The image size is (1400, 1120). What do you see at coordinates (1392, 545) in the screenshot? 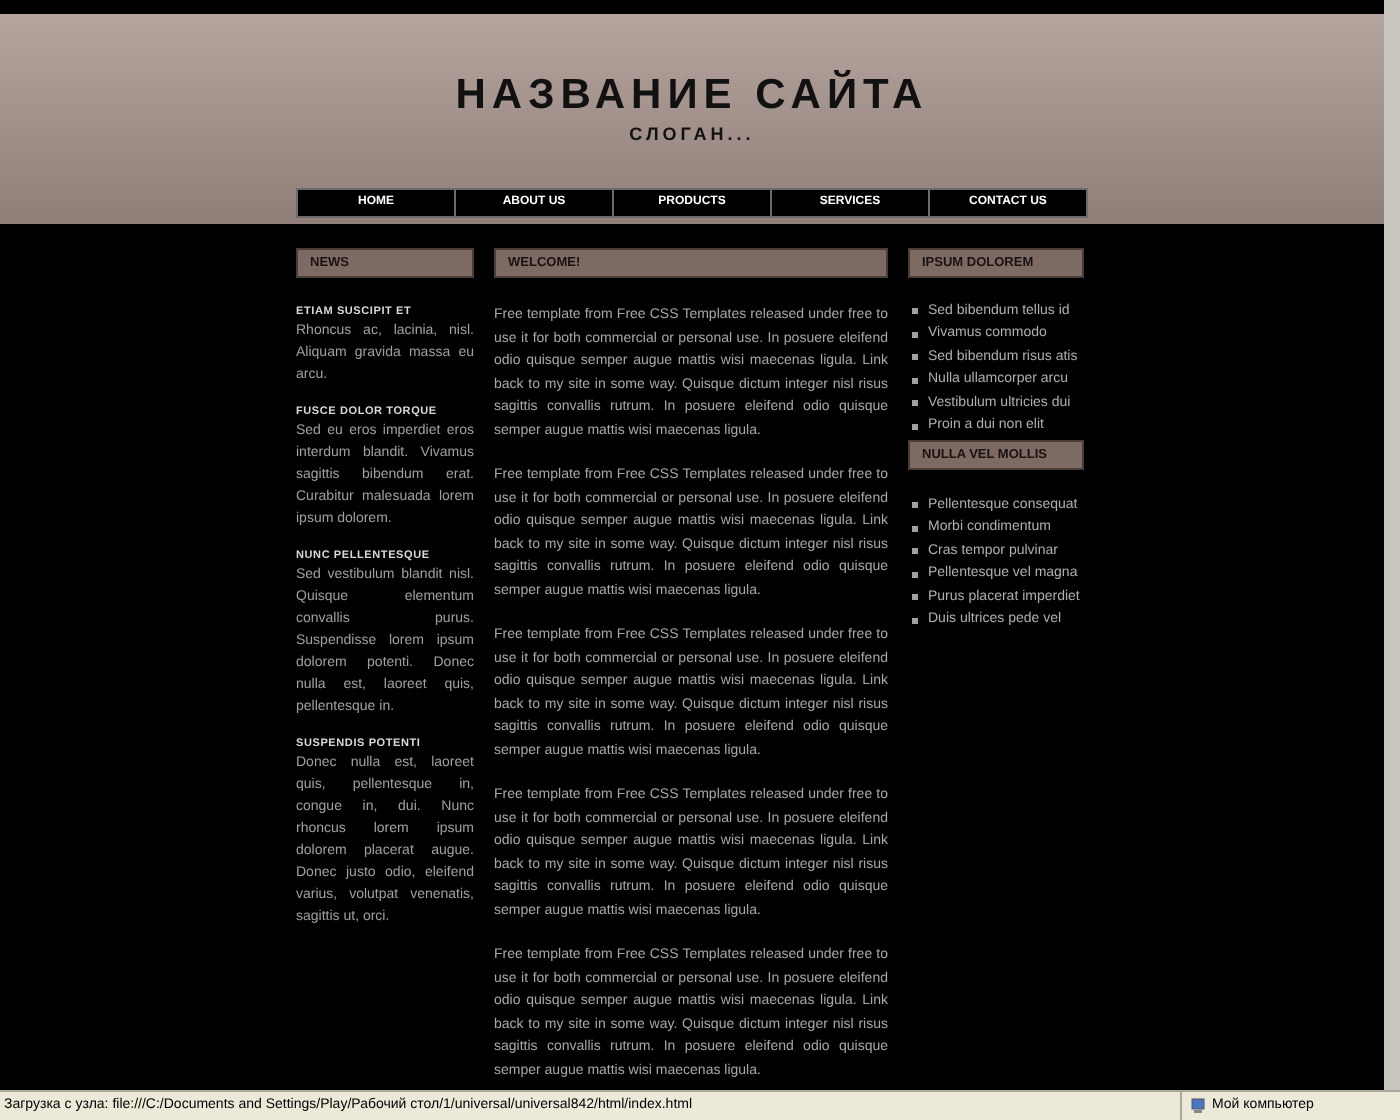
I see `scrollbar` at bounding box center [1392, 545].